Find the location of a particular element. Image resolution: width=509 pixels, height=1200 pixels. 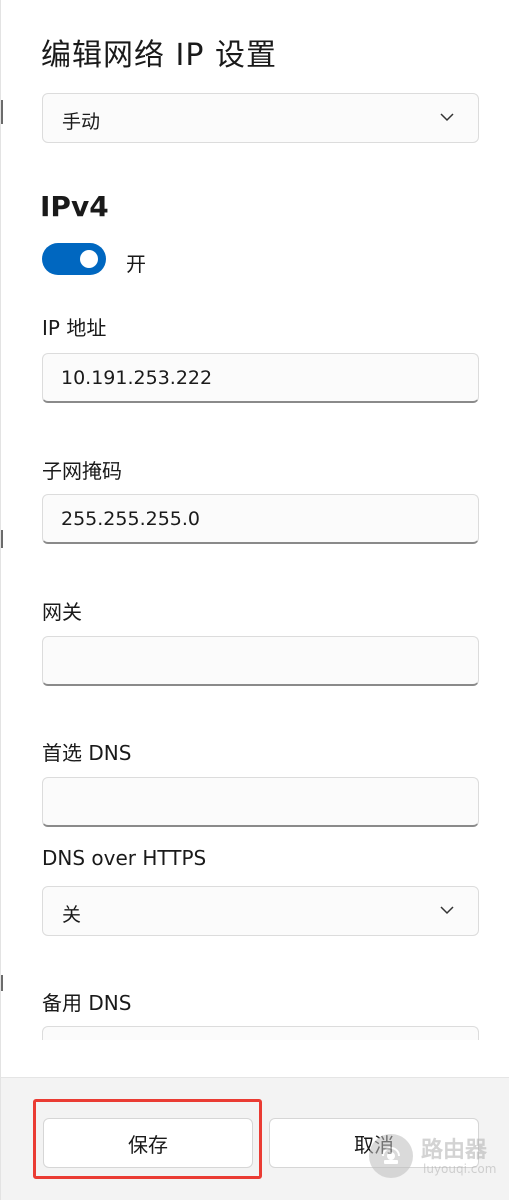

cancel-button: 取消 is located at coordinates (374, 1143).